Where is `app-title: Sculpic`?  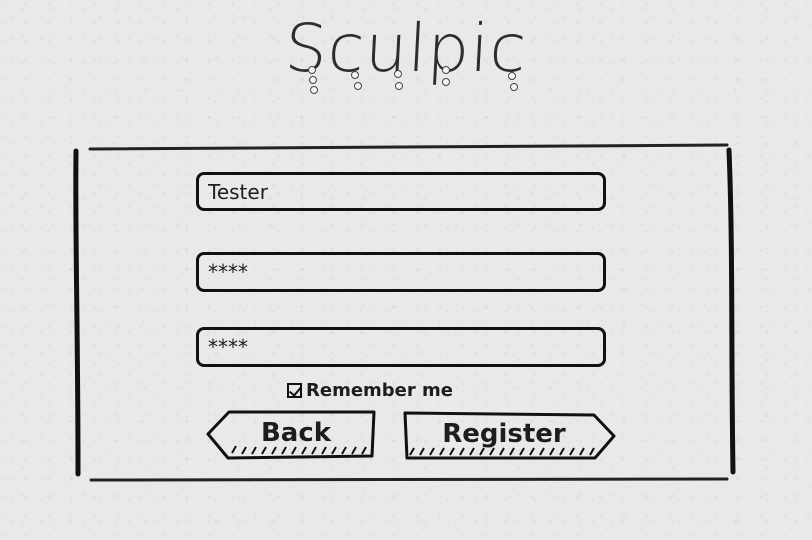
app-title: Sculpic is located at coordinates (406, 48).